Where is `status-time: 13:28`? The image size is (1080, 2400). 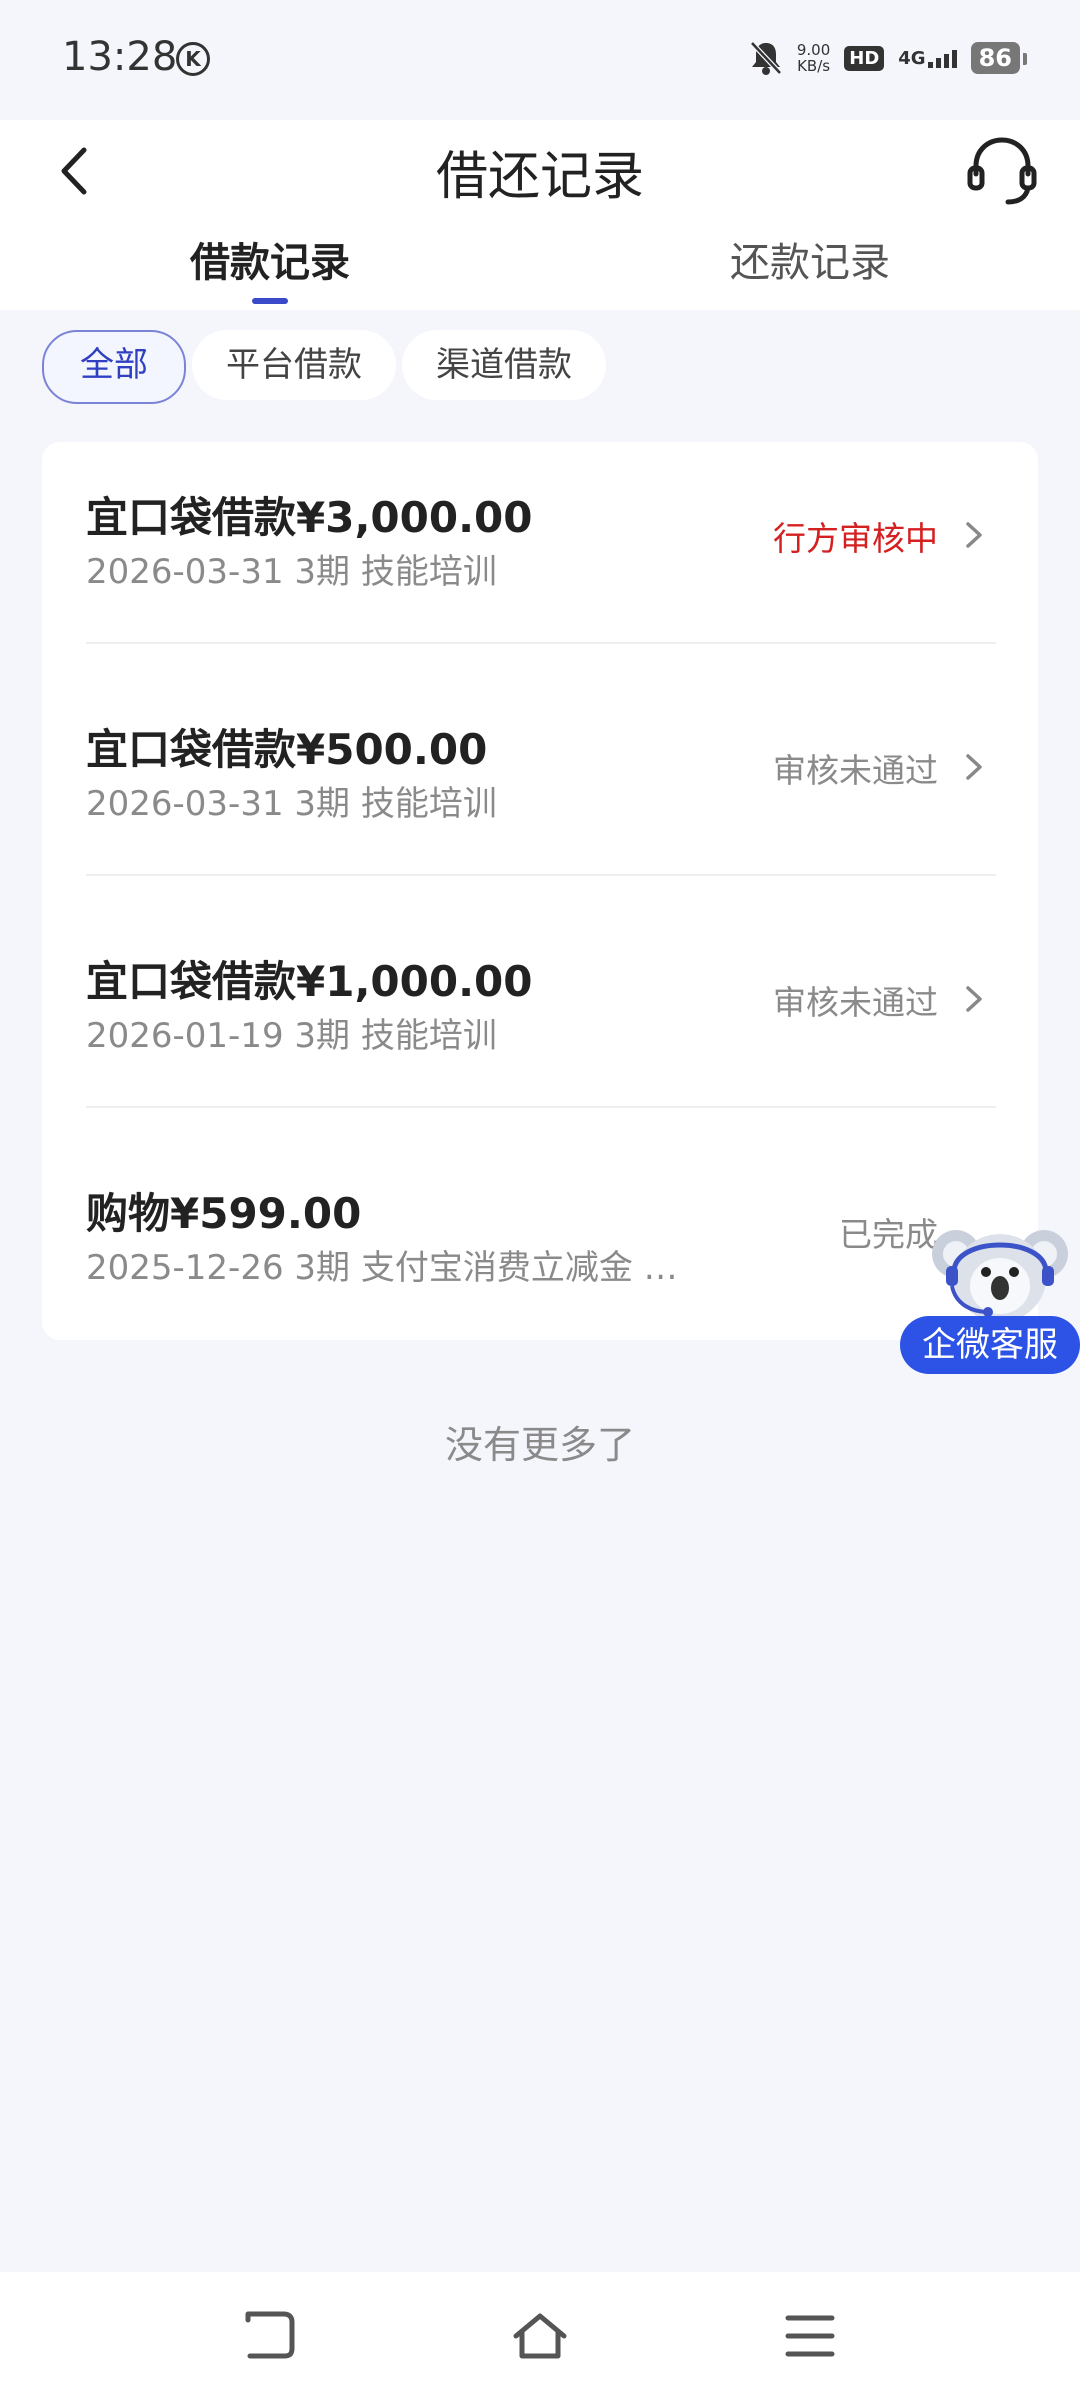
status-time: 13:28 is located at coordinates (120, 57).